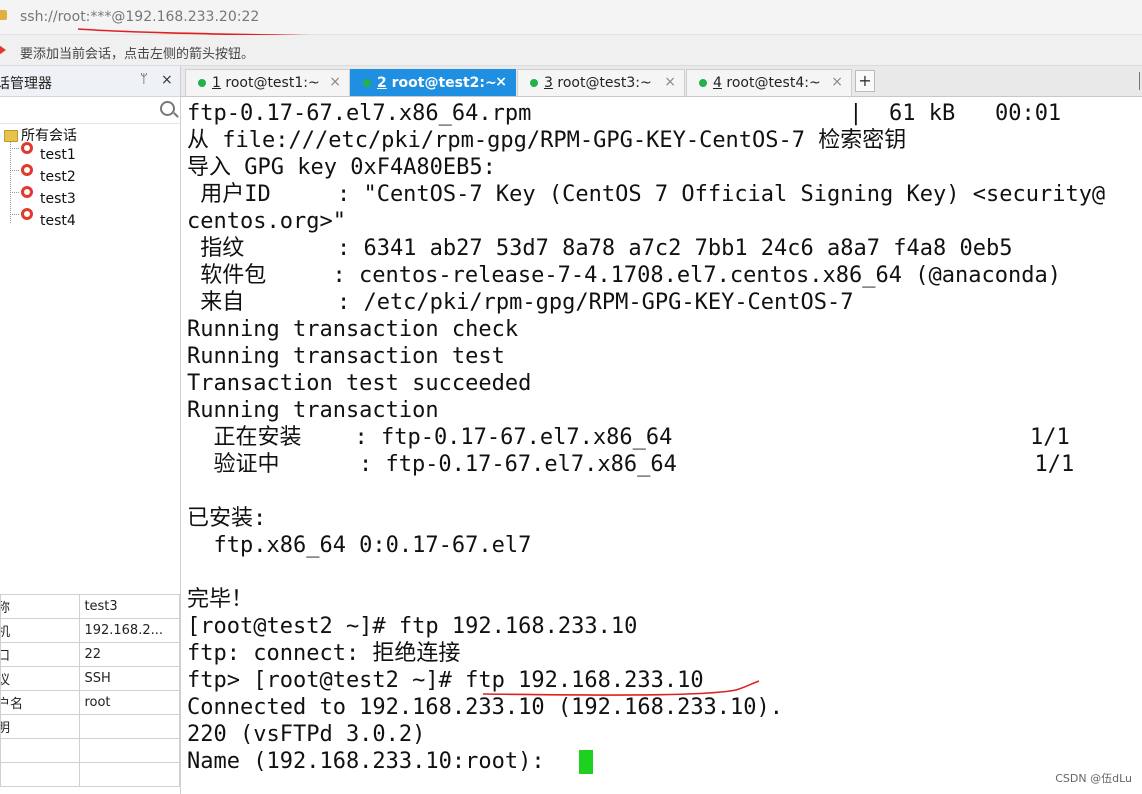  I want to click on session-properties: 称test3 机192.168.2... 口22 议SSH 户名root 明, so click(90, 690).